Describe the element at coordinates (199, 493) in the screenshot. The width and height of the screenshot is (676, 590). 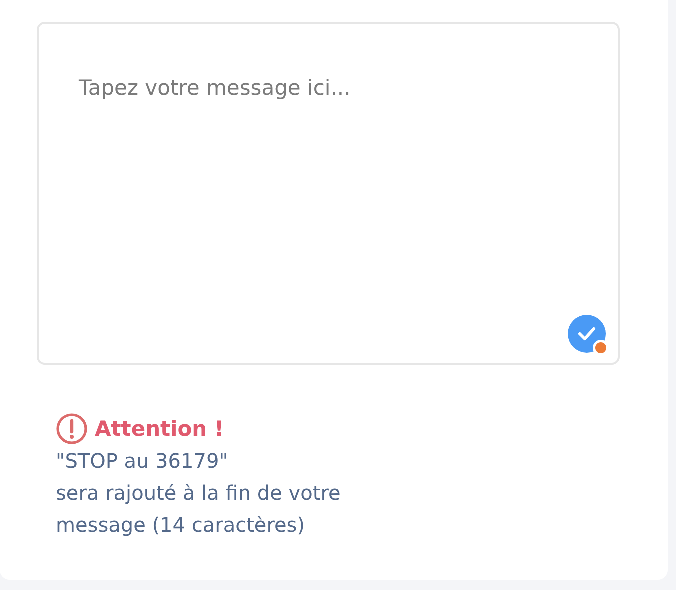
I see `warning-text: sera rajouté à la fin de votre` at that location.